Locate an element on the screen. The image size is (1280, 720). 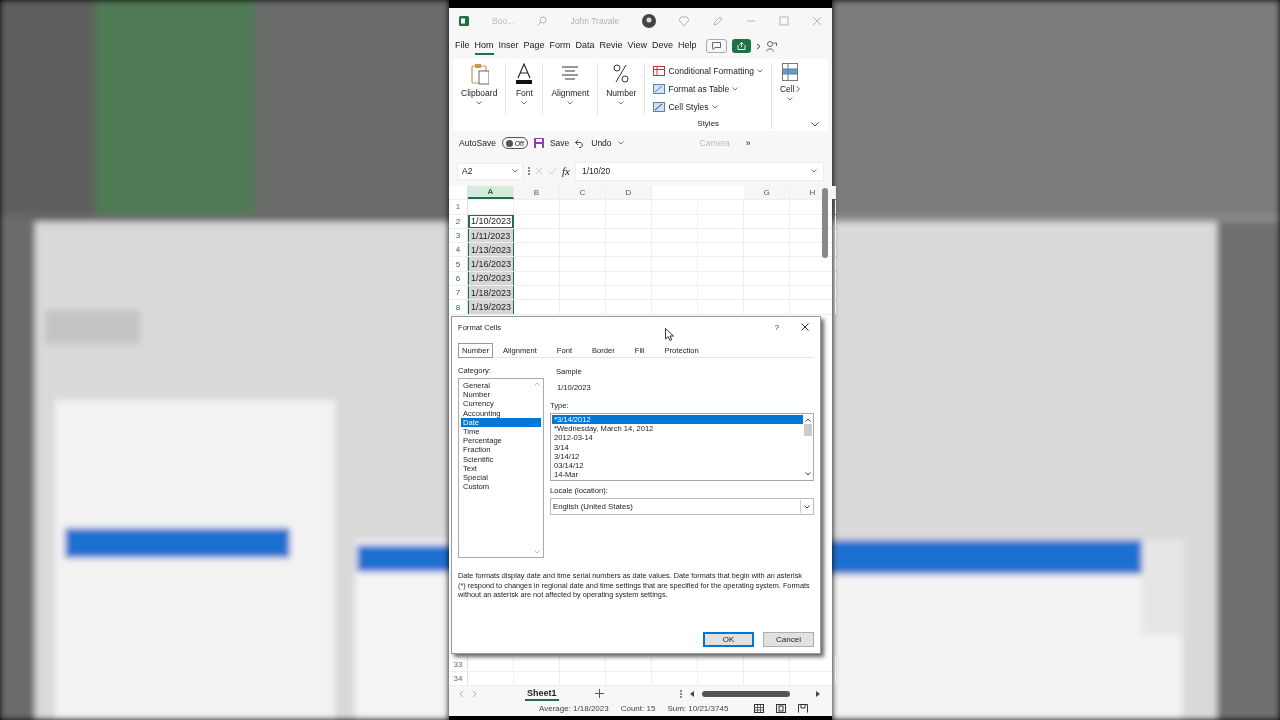
ribbon-group-label: Alignment is located at coordinates (570, 93).